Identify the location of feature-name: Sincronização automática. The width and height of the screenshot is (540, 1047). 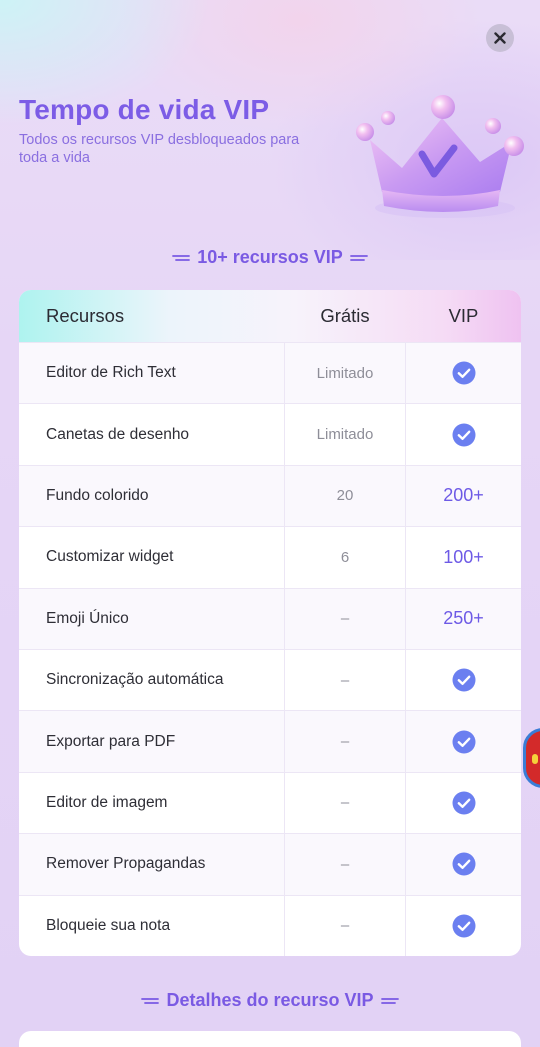
(135, 680).